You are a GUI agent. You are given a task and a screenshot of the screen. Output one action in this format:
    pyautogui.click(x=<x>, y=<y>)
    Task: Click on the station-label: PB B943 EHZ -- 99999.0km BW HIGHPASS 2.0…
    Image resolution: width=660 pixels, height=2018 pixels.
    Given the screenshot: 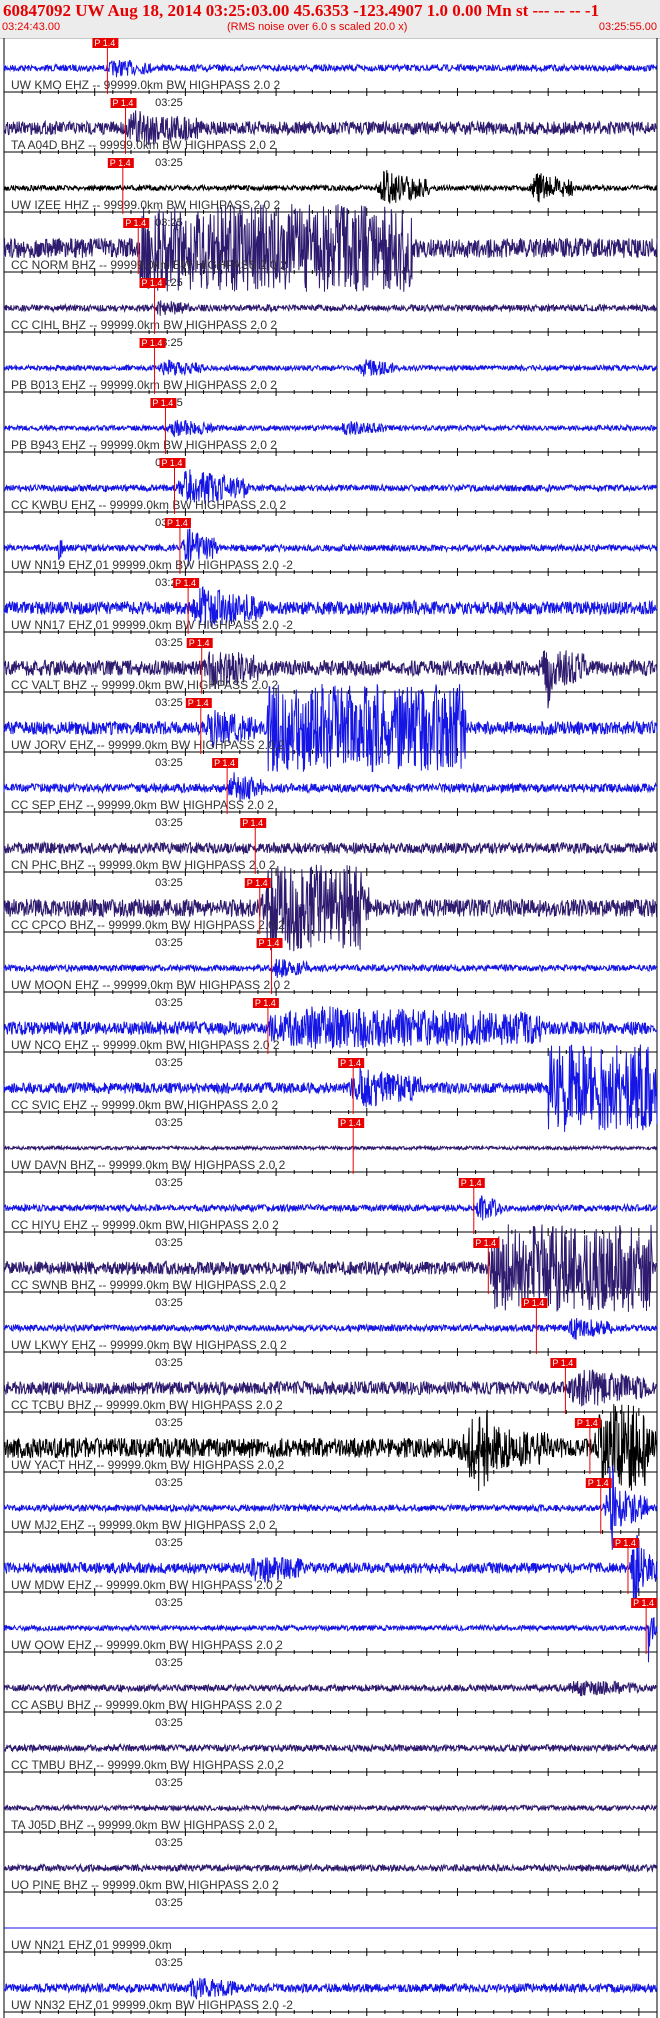 What is the action you would take?
    pyautogui.click(x=144, y=445)
    